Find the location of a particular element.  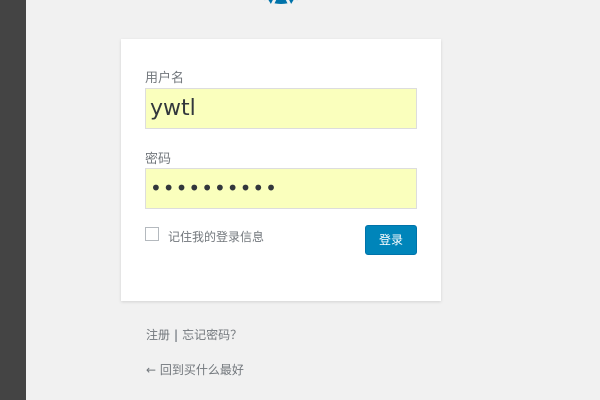

password-label: 密码 is located at coordinates (158, 159).